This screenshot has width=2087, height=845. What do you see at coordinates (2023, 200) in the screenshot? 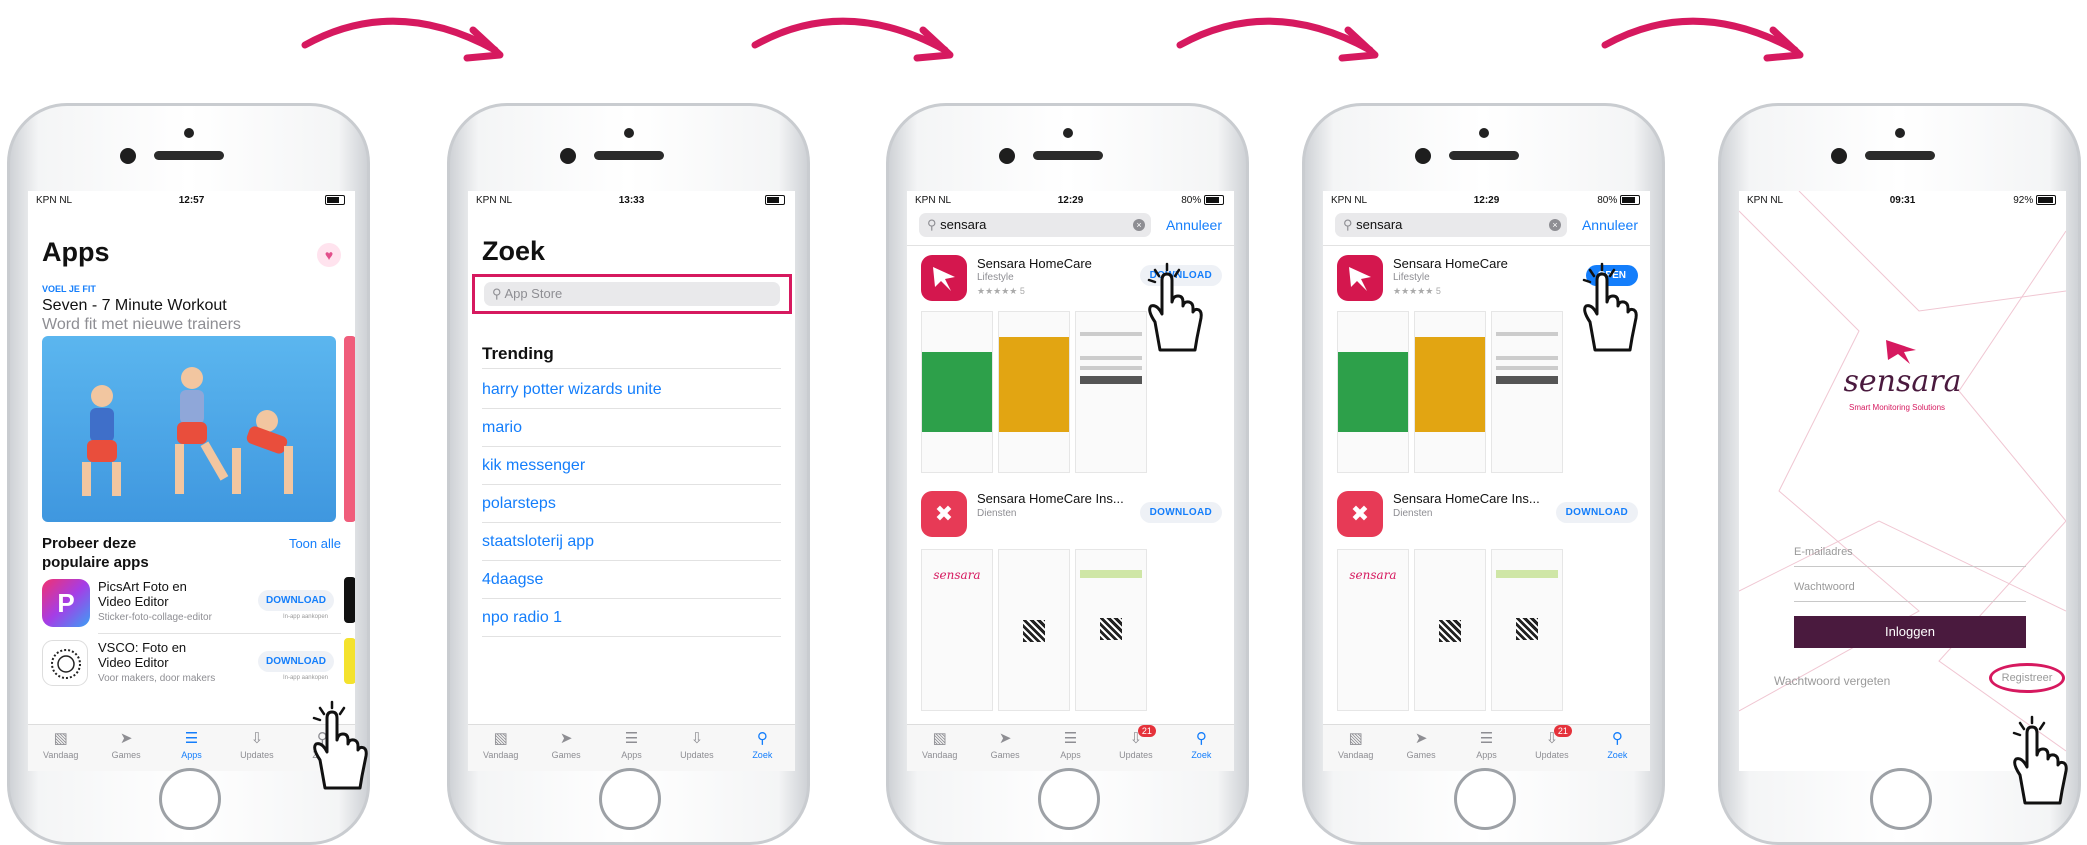
I see `battery-percent: 92%` at bounding box center [2023, 200].